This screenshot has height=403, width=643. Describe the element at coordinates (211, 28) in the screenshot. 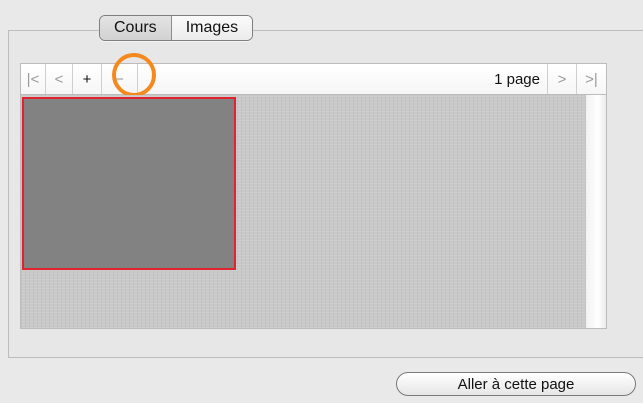

I see `tab-images: Images` at that location.